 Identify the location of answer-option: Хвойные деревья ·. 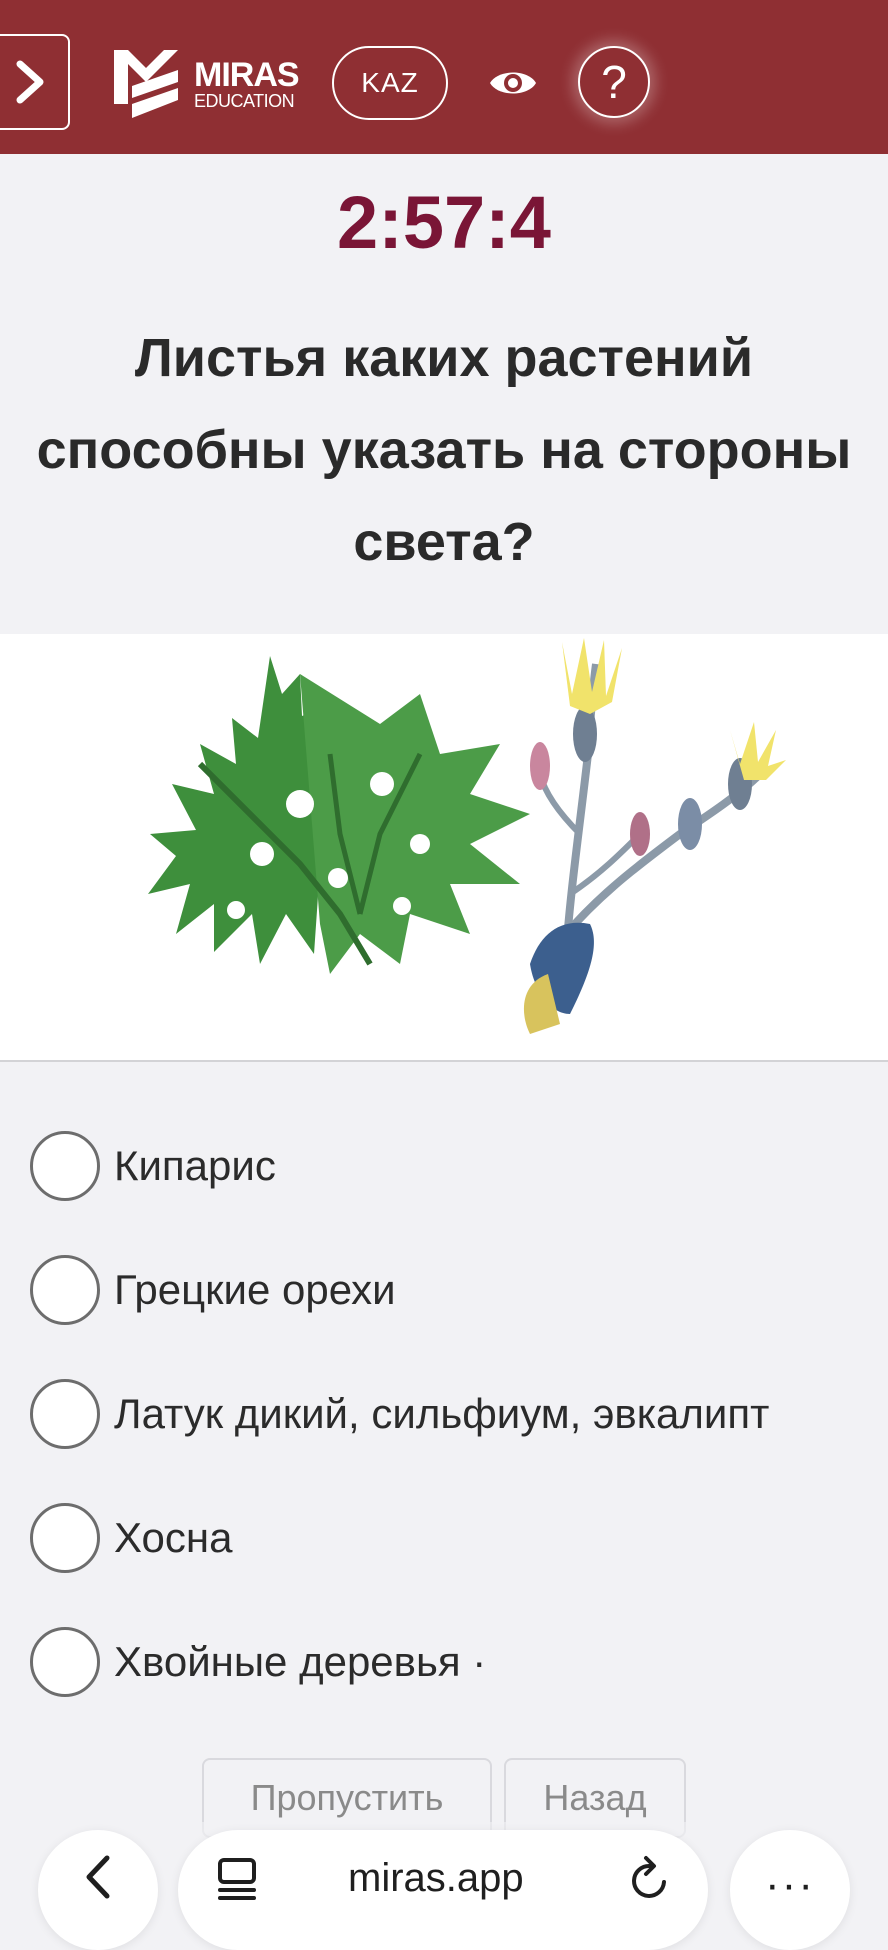
(459, 1662).